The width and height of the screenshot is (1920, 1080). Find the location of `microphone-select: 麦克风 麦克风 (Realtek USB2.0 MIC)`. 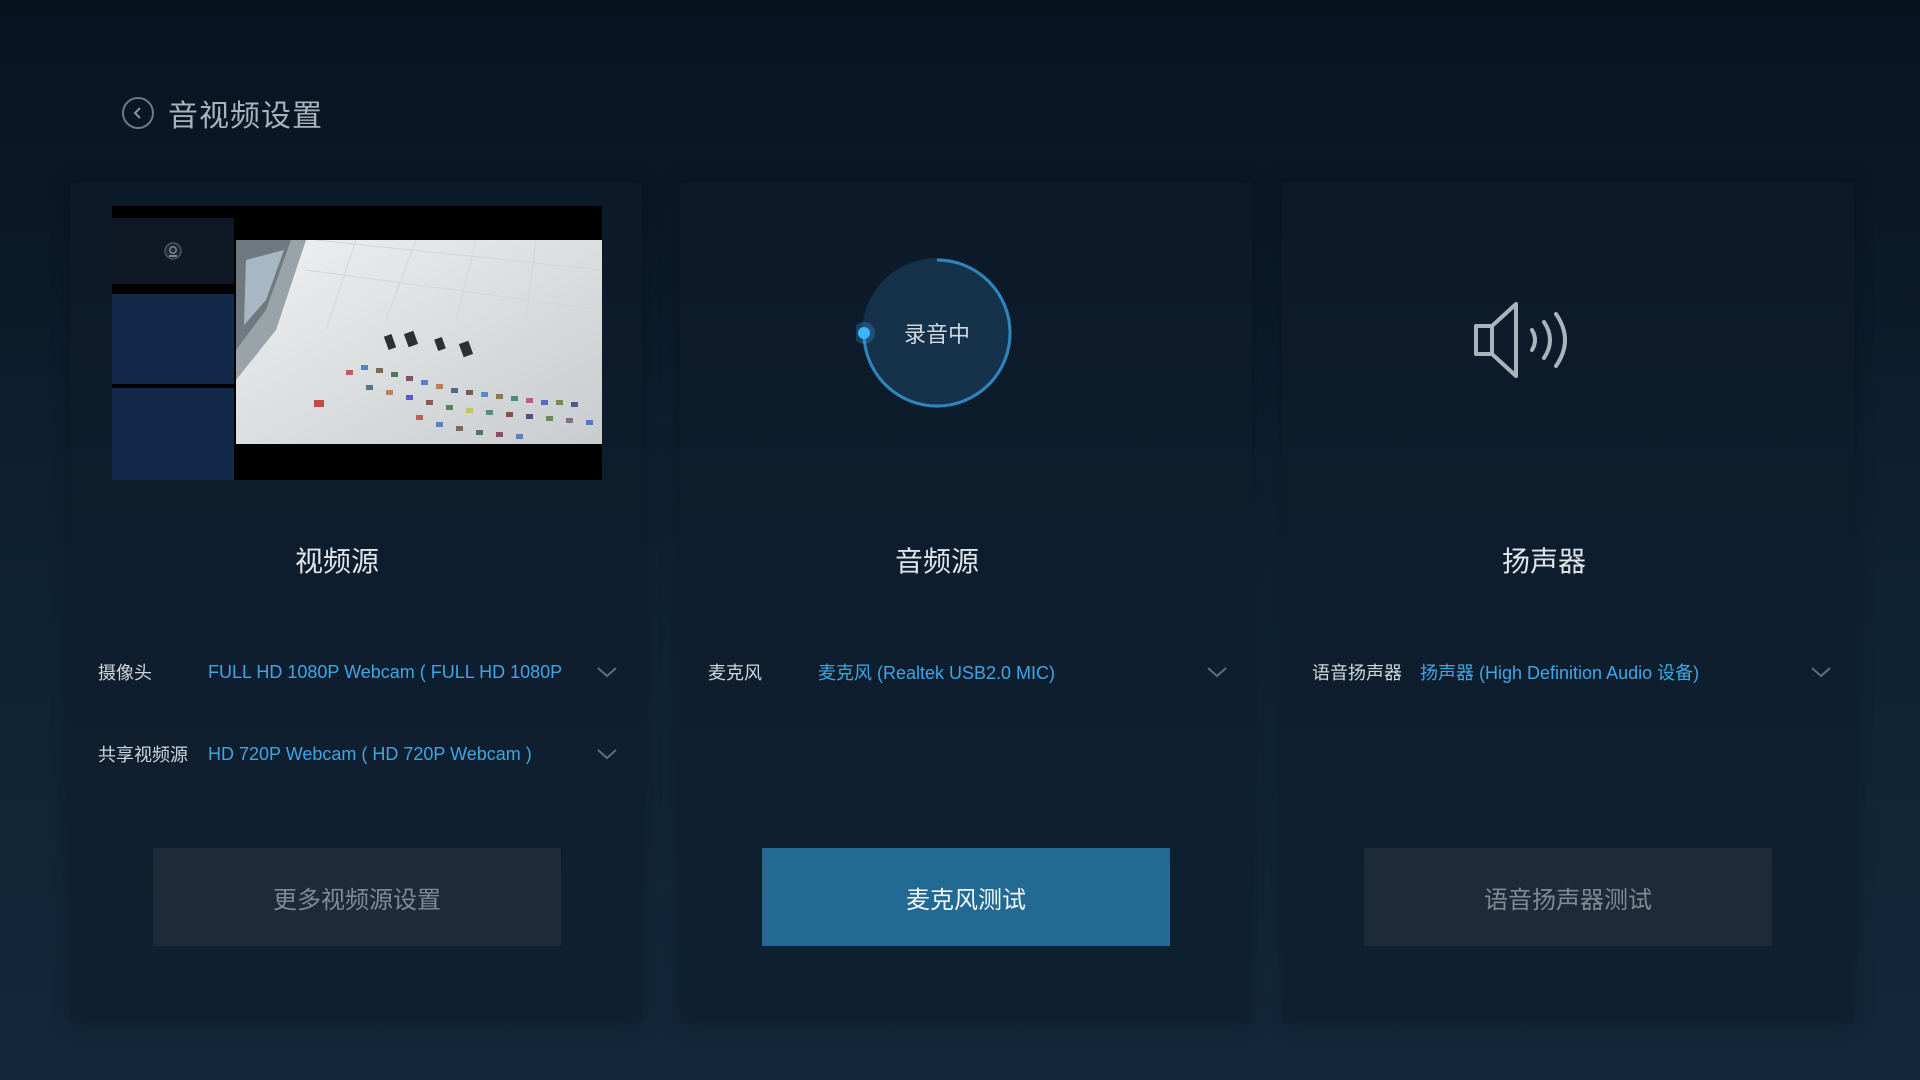

microphone-select: 麦克风 麦克风 (Realtek USB2.0 MIC) is located at coordinates (968, 672).